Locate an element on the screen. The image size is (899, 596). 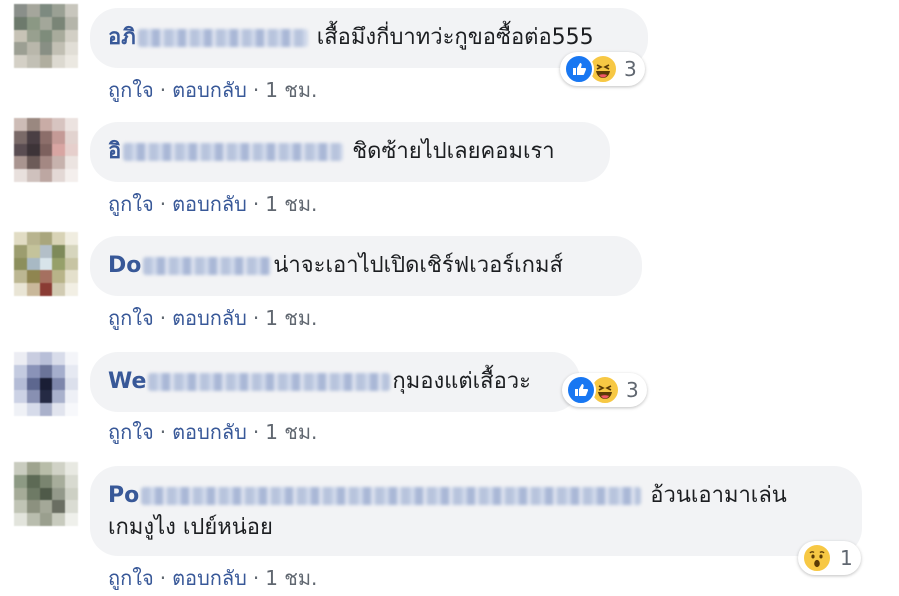
author-name: อิ is located at coordinates (114, 151).